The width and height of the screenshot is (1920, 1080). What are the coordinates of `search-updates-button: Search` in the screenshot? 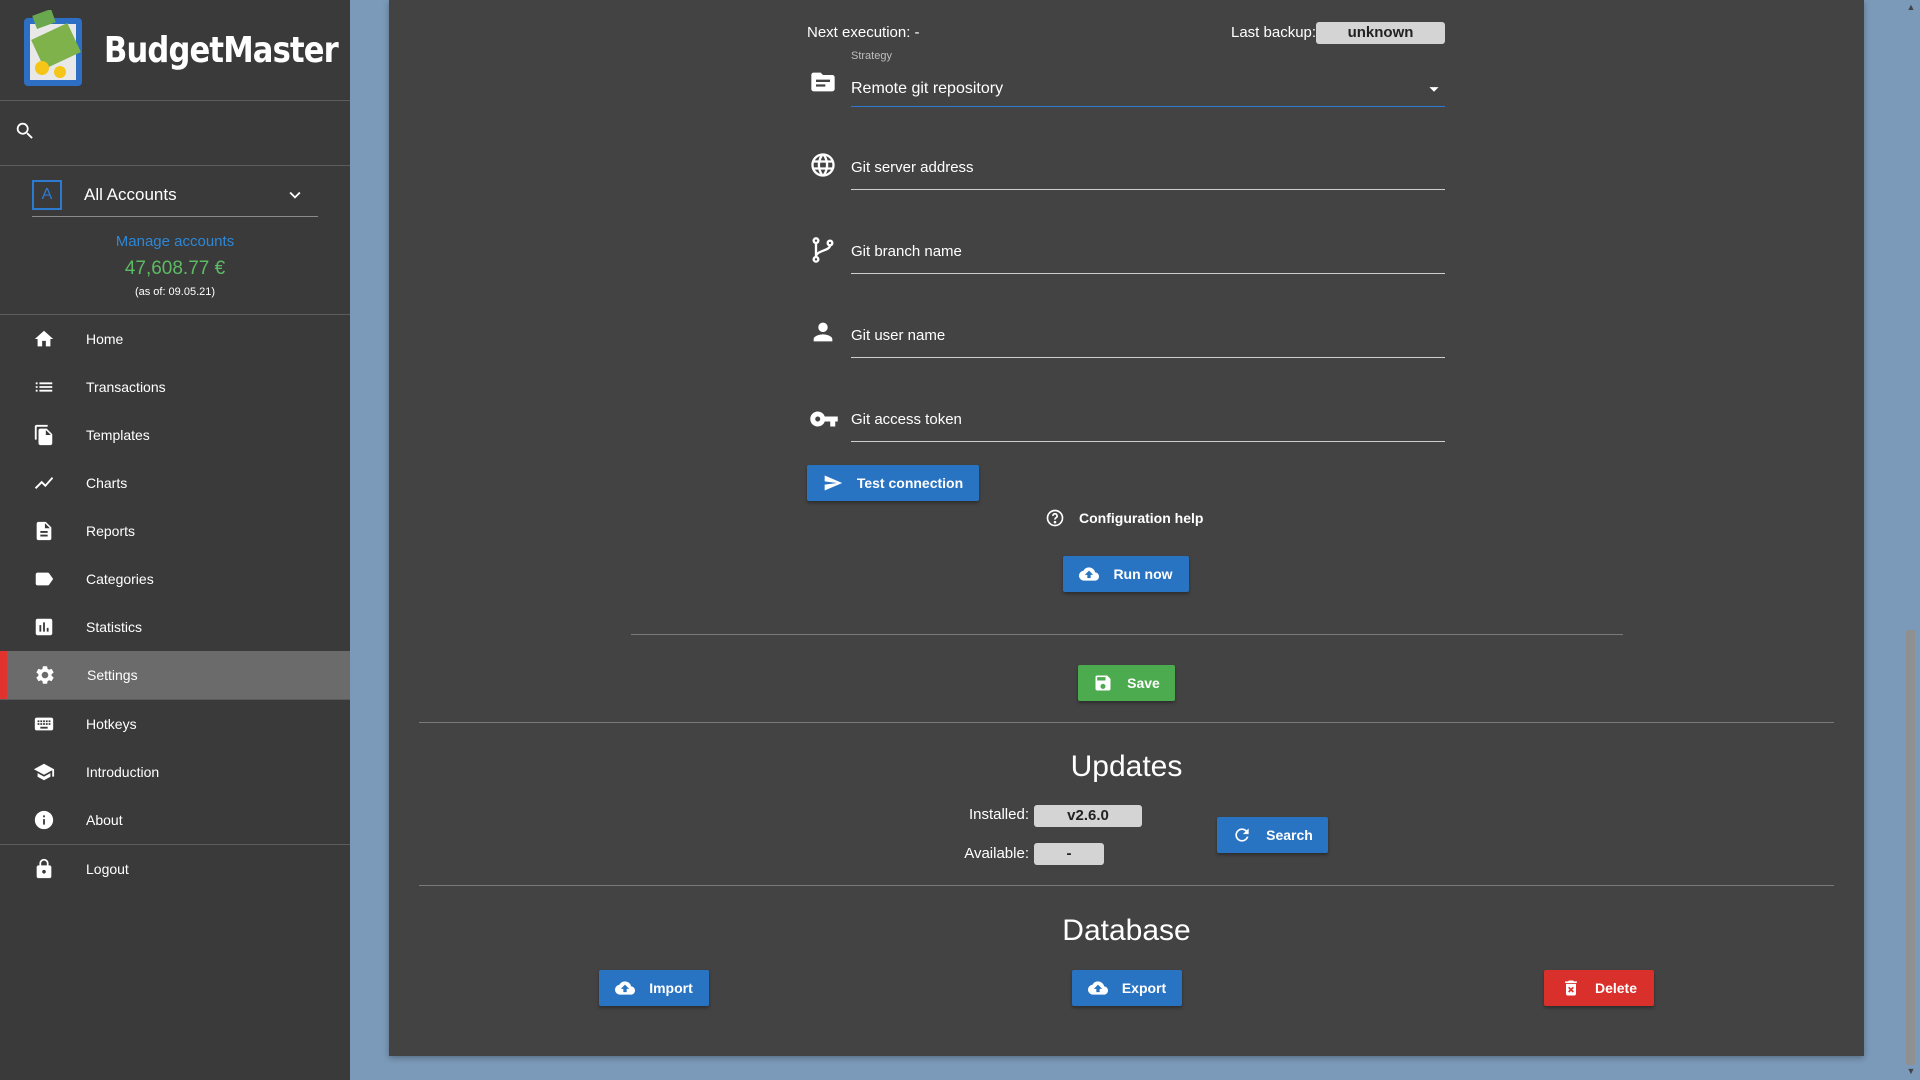 It's located at (1272, 835).